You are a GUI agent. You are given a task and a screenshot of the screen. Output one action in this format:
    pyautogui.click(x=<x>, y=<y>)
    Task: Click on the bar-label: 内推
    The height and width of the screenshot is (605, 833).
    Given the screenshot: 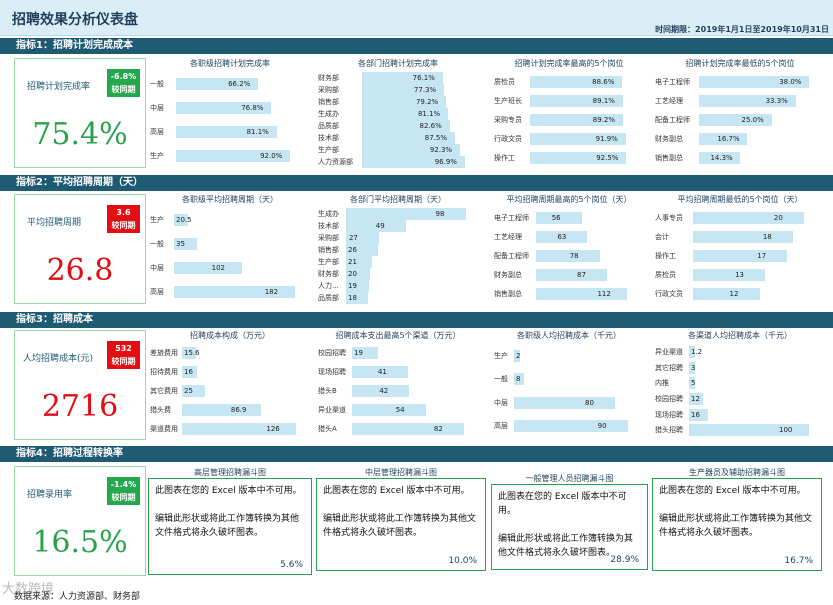 What is the action you would take?
    pyautogui.click(x=662, y=383)
    